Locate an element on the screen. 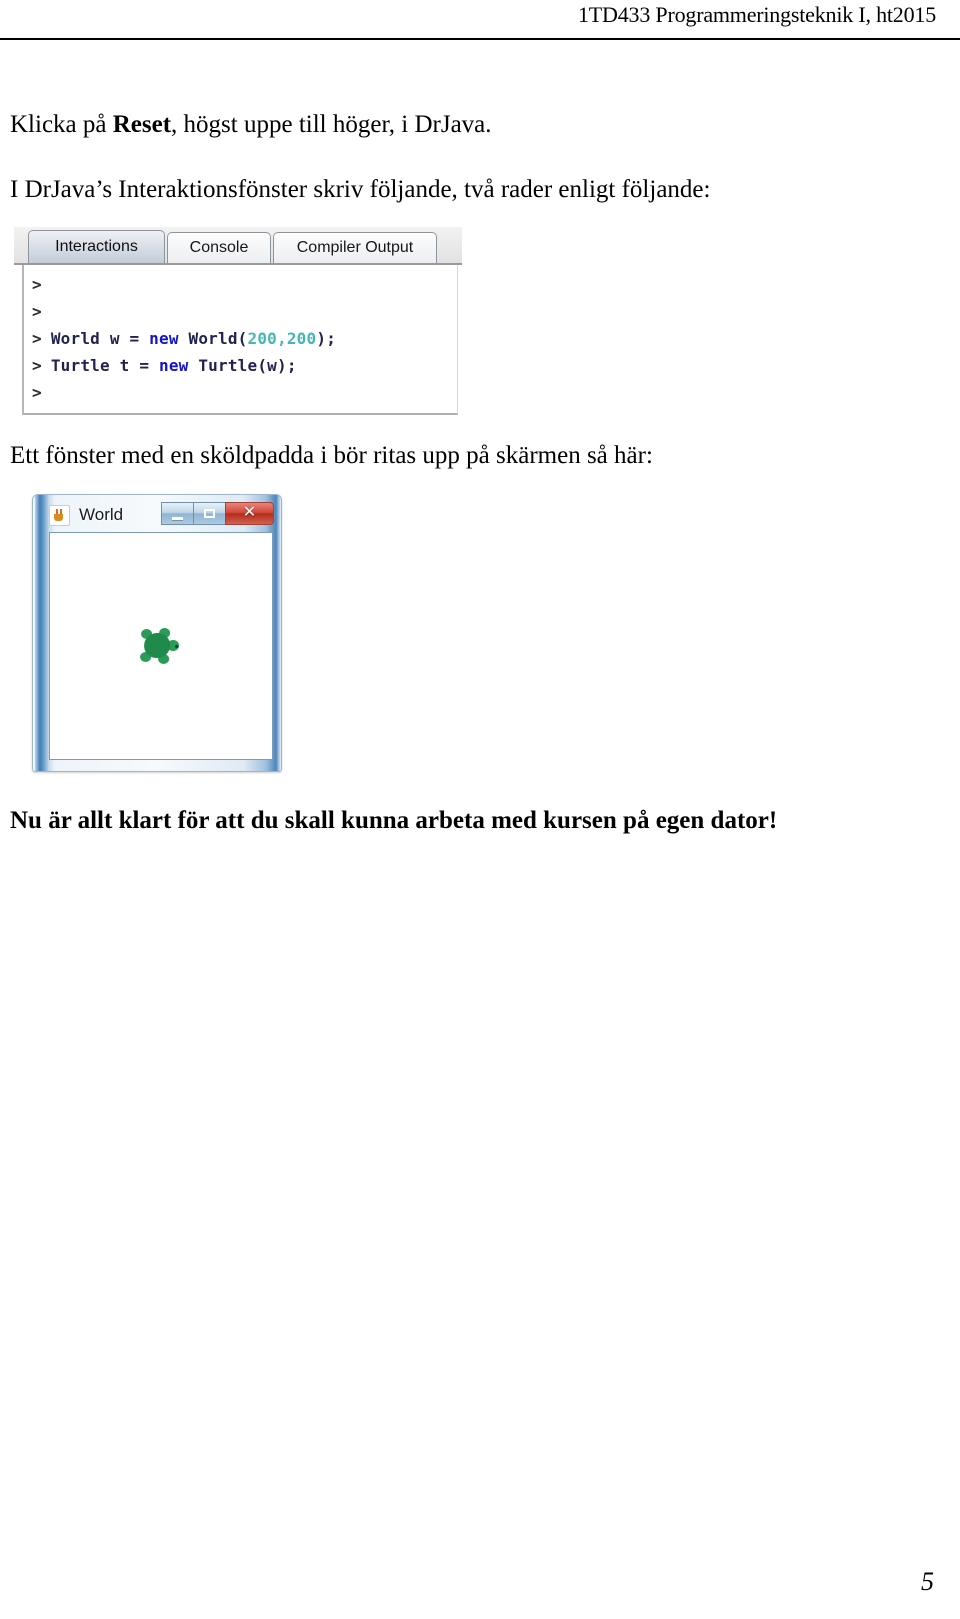 The width and height of the screenshot is (960, 1619). interactions-line-3: > World w = new World(200,200); is located at coordinates (244, 338).